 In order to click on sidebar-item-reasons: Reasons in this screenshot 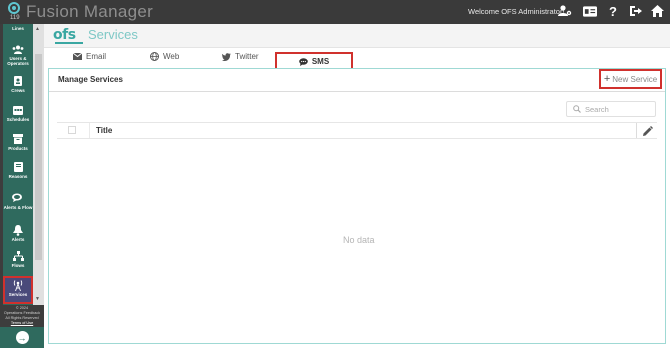, I will do `click(18, 170)`.